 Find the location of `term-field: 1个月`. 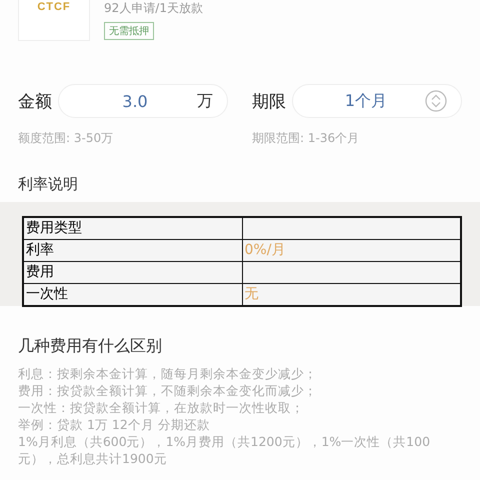

term-field: 1个月 is located at coordinates (377, 101).